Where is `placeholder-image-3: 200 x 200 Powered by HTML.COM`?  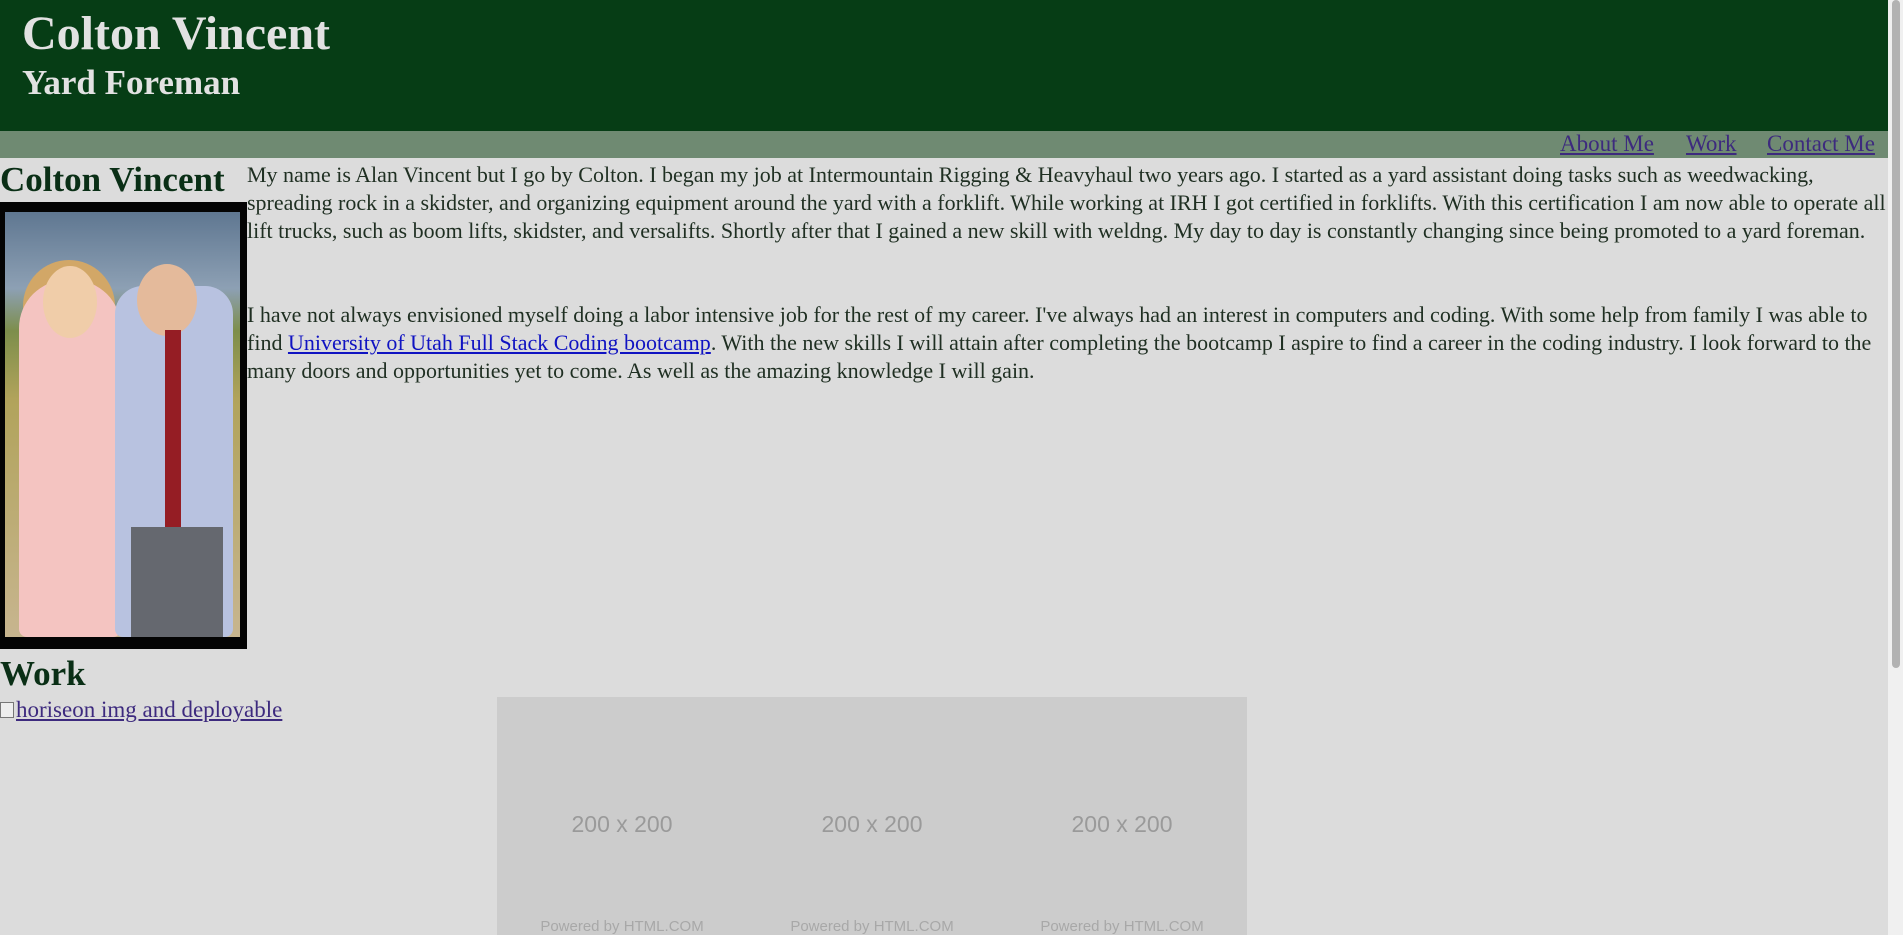 placeholder-image-3: 200 x 200 Powered by HTML.COM is located at coordinates (1122, 816).